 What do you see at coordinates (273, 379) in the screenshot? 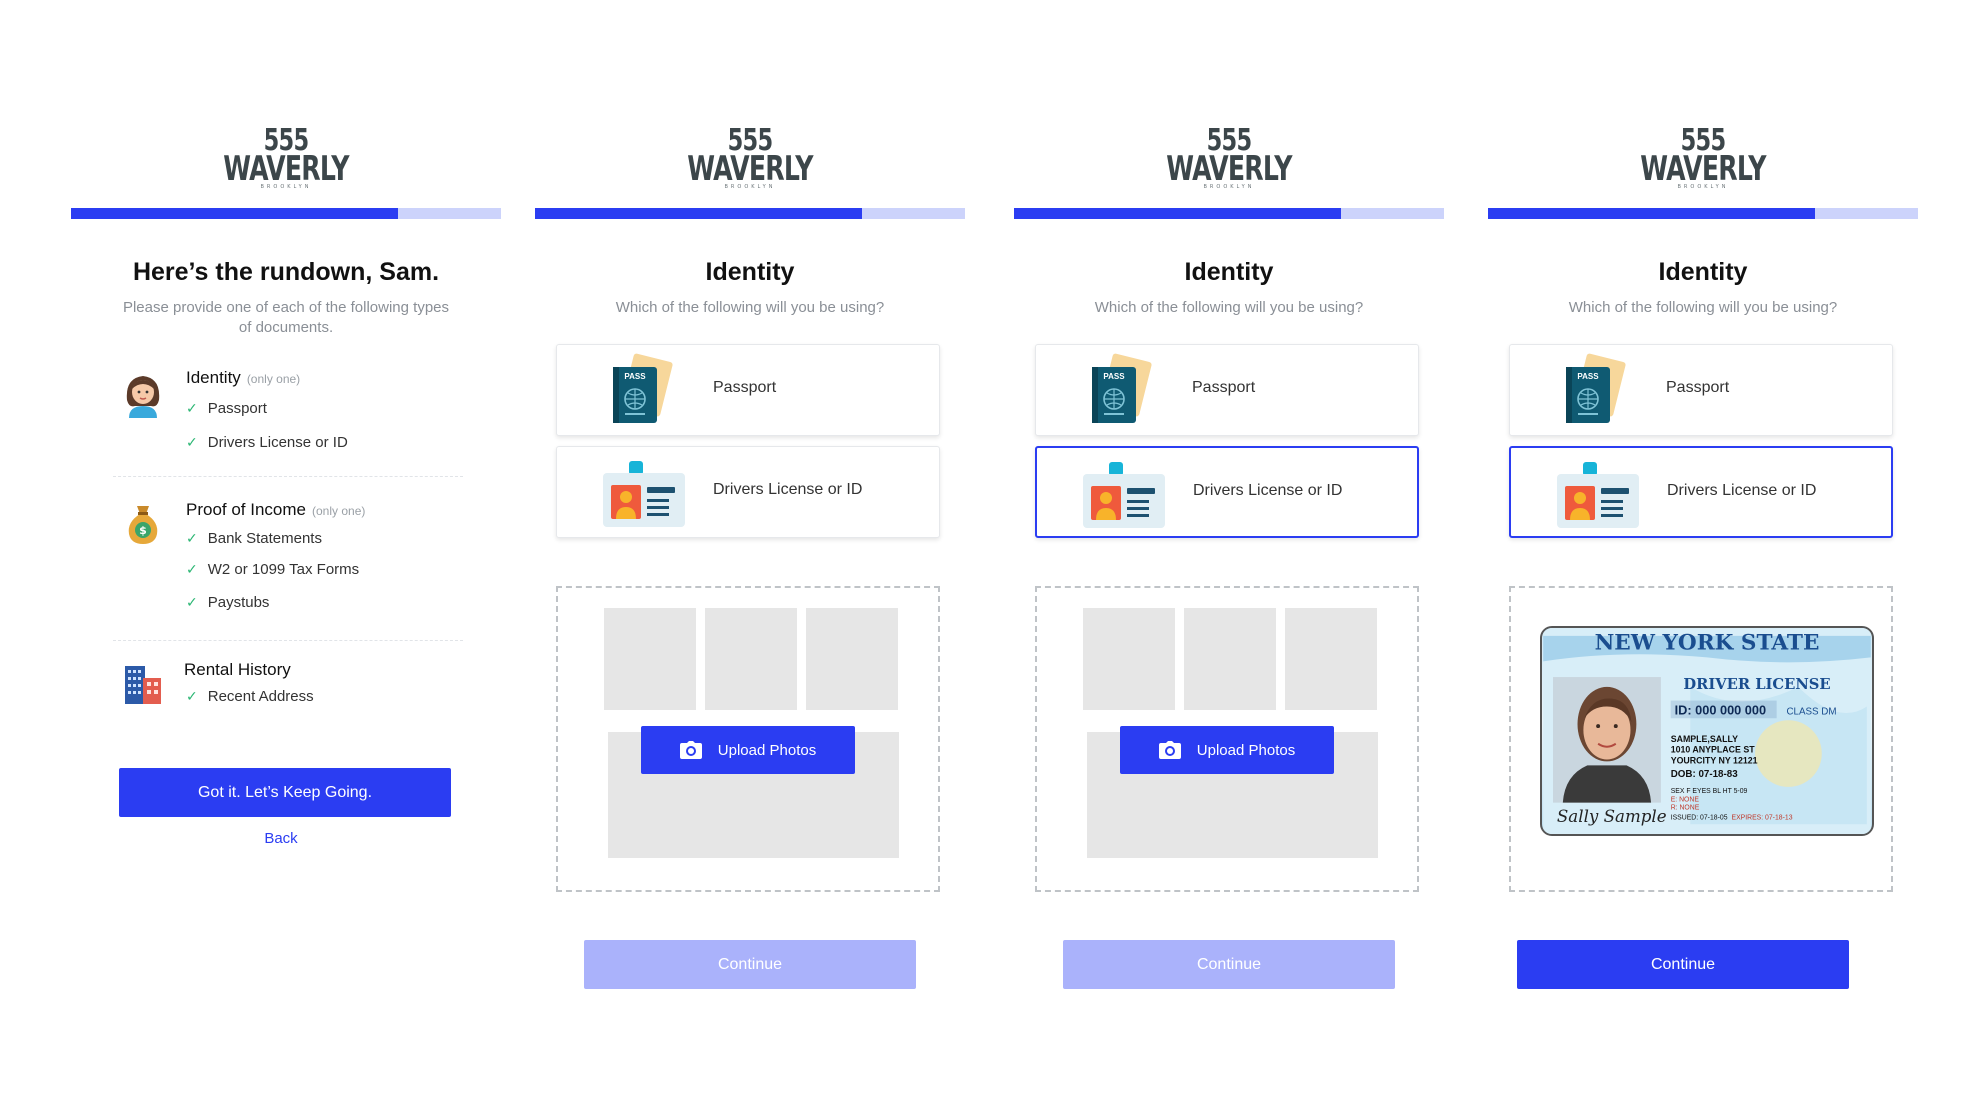
I see `identity-note: (only one)` at bounding box center [273, 379].